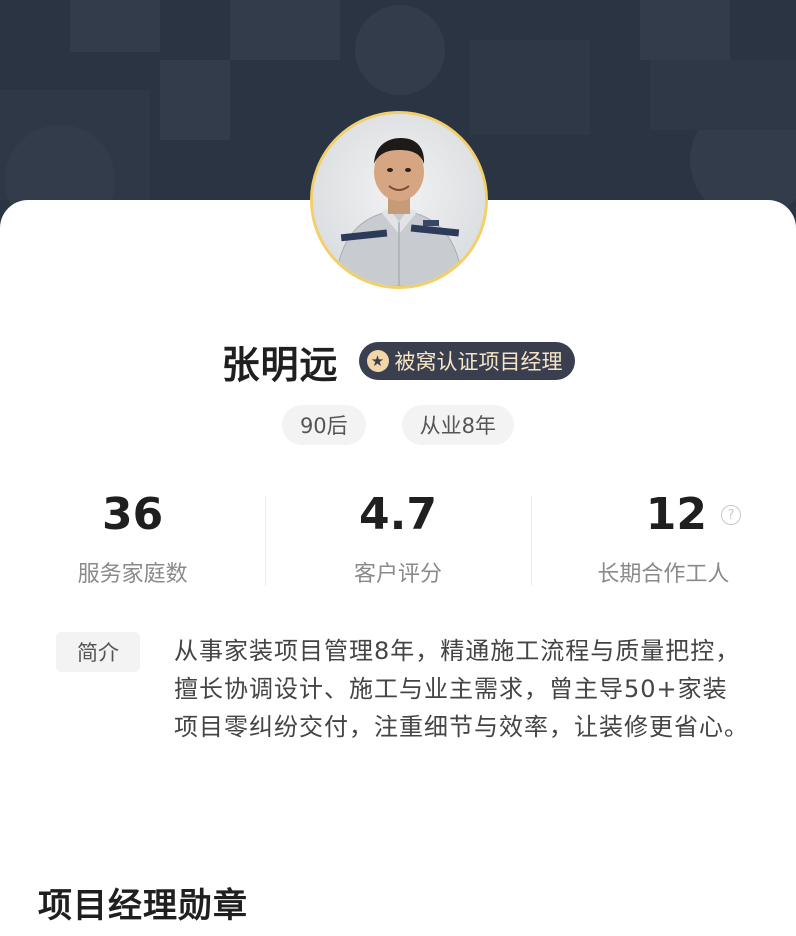 Image resolution: width=796 pixels, height=936 pixels. What do you see at coordinates (399, 200) in the screenshot?
I see `avatar` at bounding box center [399, 200].